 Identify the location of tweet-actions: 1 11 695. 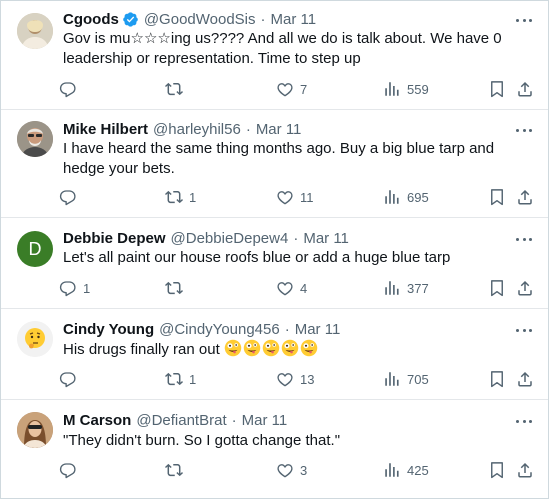
(296, 197).